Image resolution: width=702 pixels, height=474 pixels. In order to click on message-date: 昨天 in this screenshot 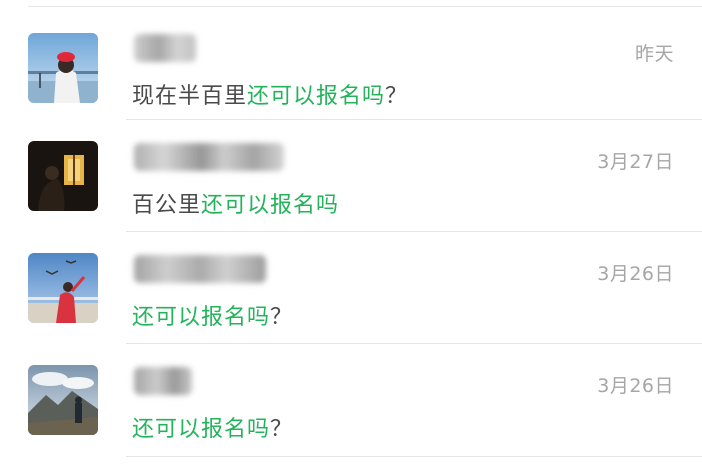, I will do `click(654, 54)`.